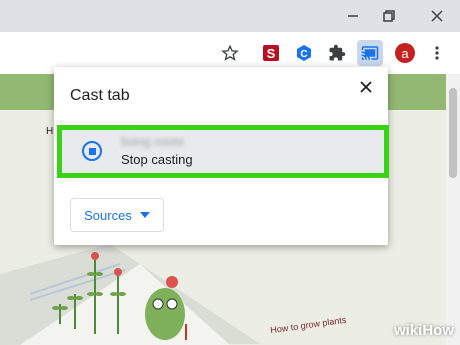 Image resolution: width=460 pixels, height=345 pixels. I want to click on dialog-title: Cast tab, so click(100, 95).